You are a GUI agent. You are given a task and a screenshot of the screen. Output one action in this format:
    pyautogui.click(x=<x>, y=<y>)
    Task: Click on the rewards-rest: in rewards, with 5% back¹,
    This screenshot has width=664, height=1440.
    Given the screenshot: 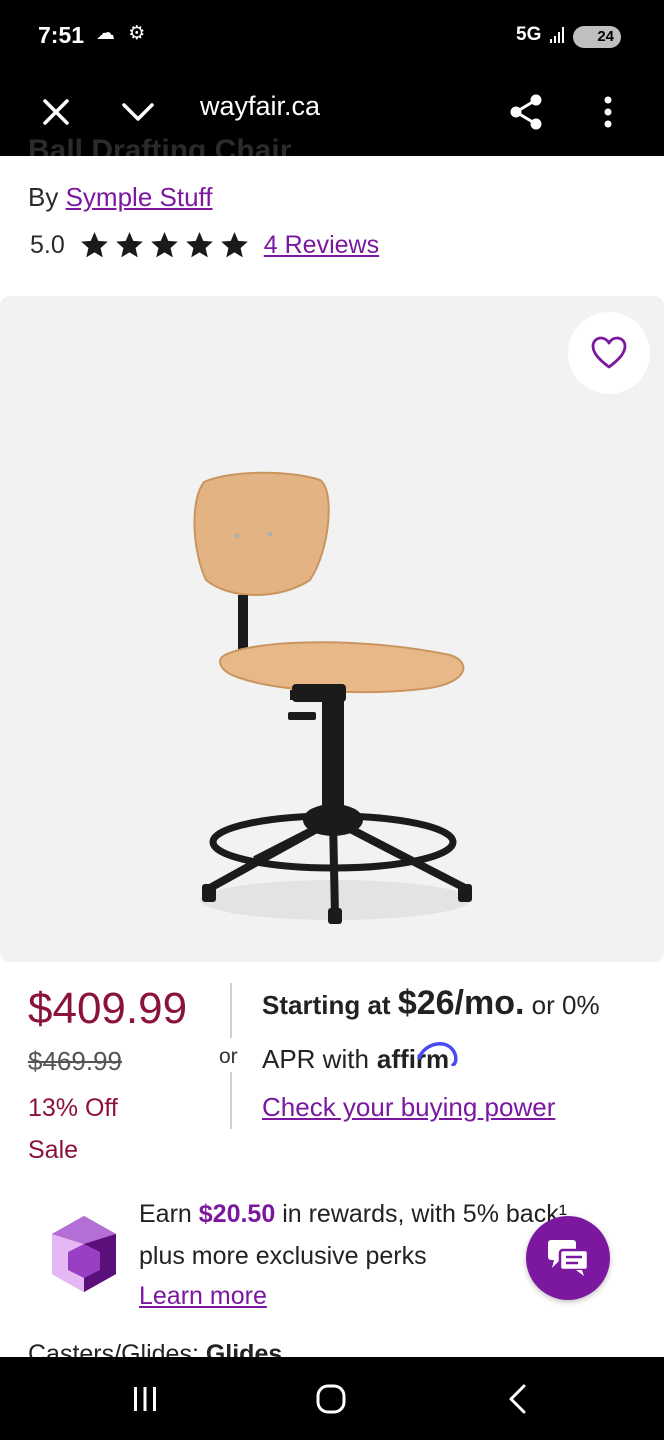 What is the action you would take?
    pyautogui.click(x=428, y=1214)
    